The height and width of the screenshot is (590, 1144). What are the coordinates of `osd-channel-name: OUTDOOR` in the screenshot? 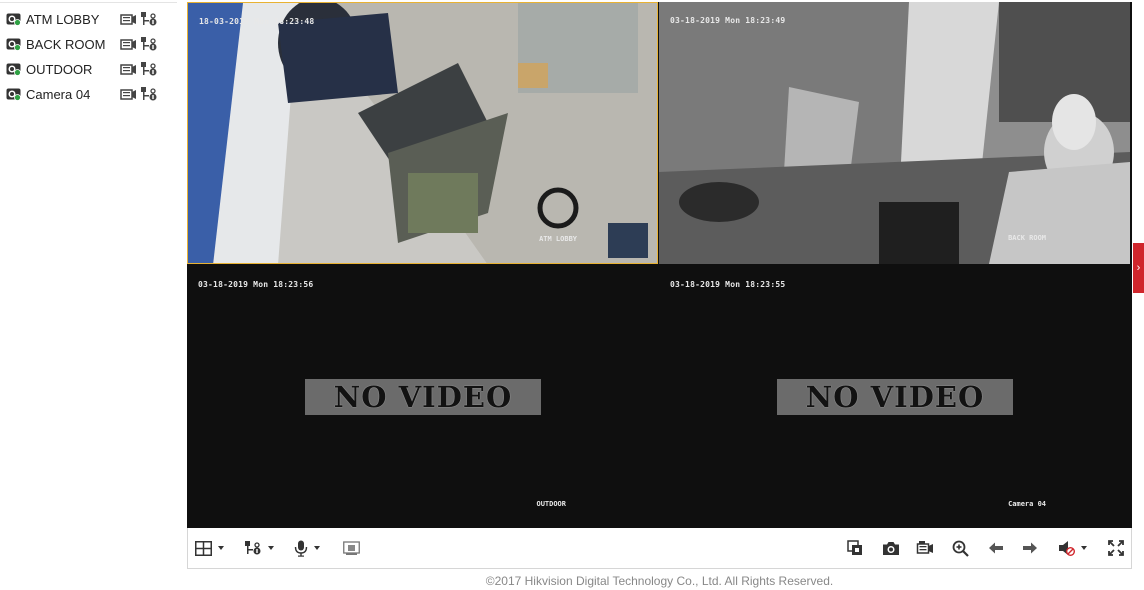 It's located at (551, 504).